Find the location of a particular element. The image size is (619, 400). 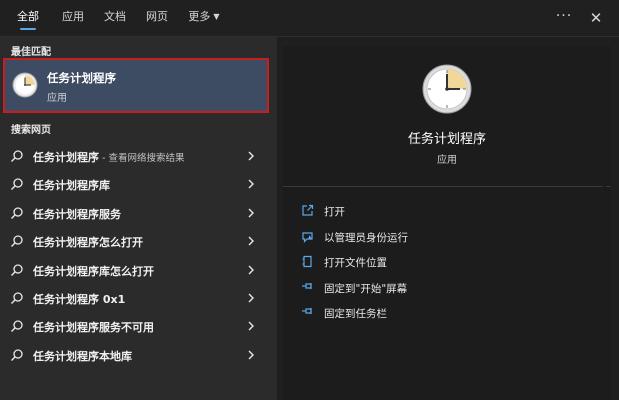

web-search-item: 任务计划程序服务不可用 is located at coordinates (138, 326).